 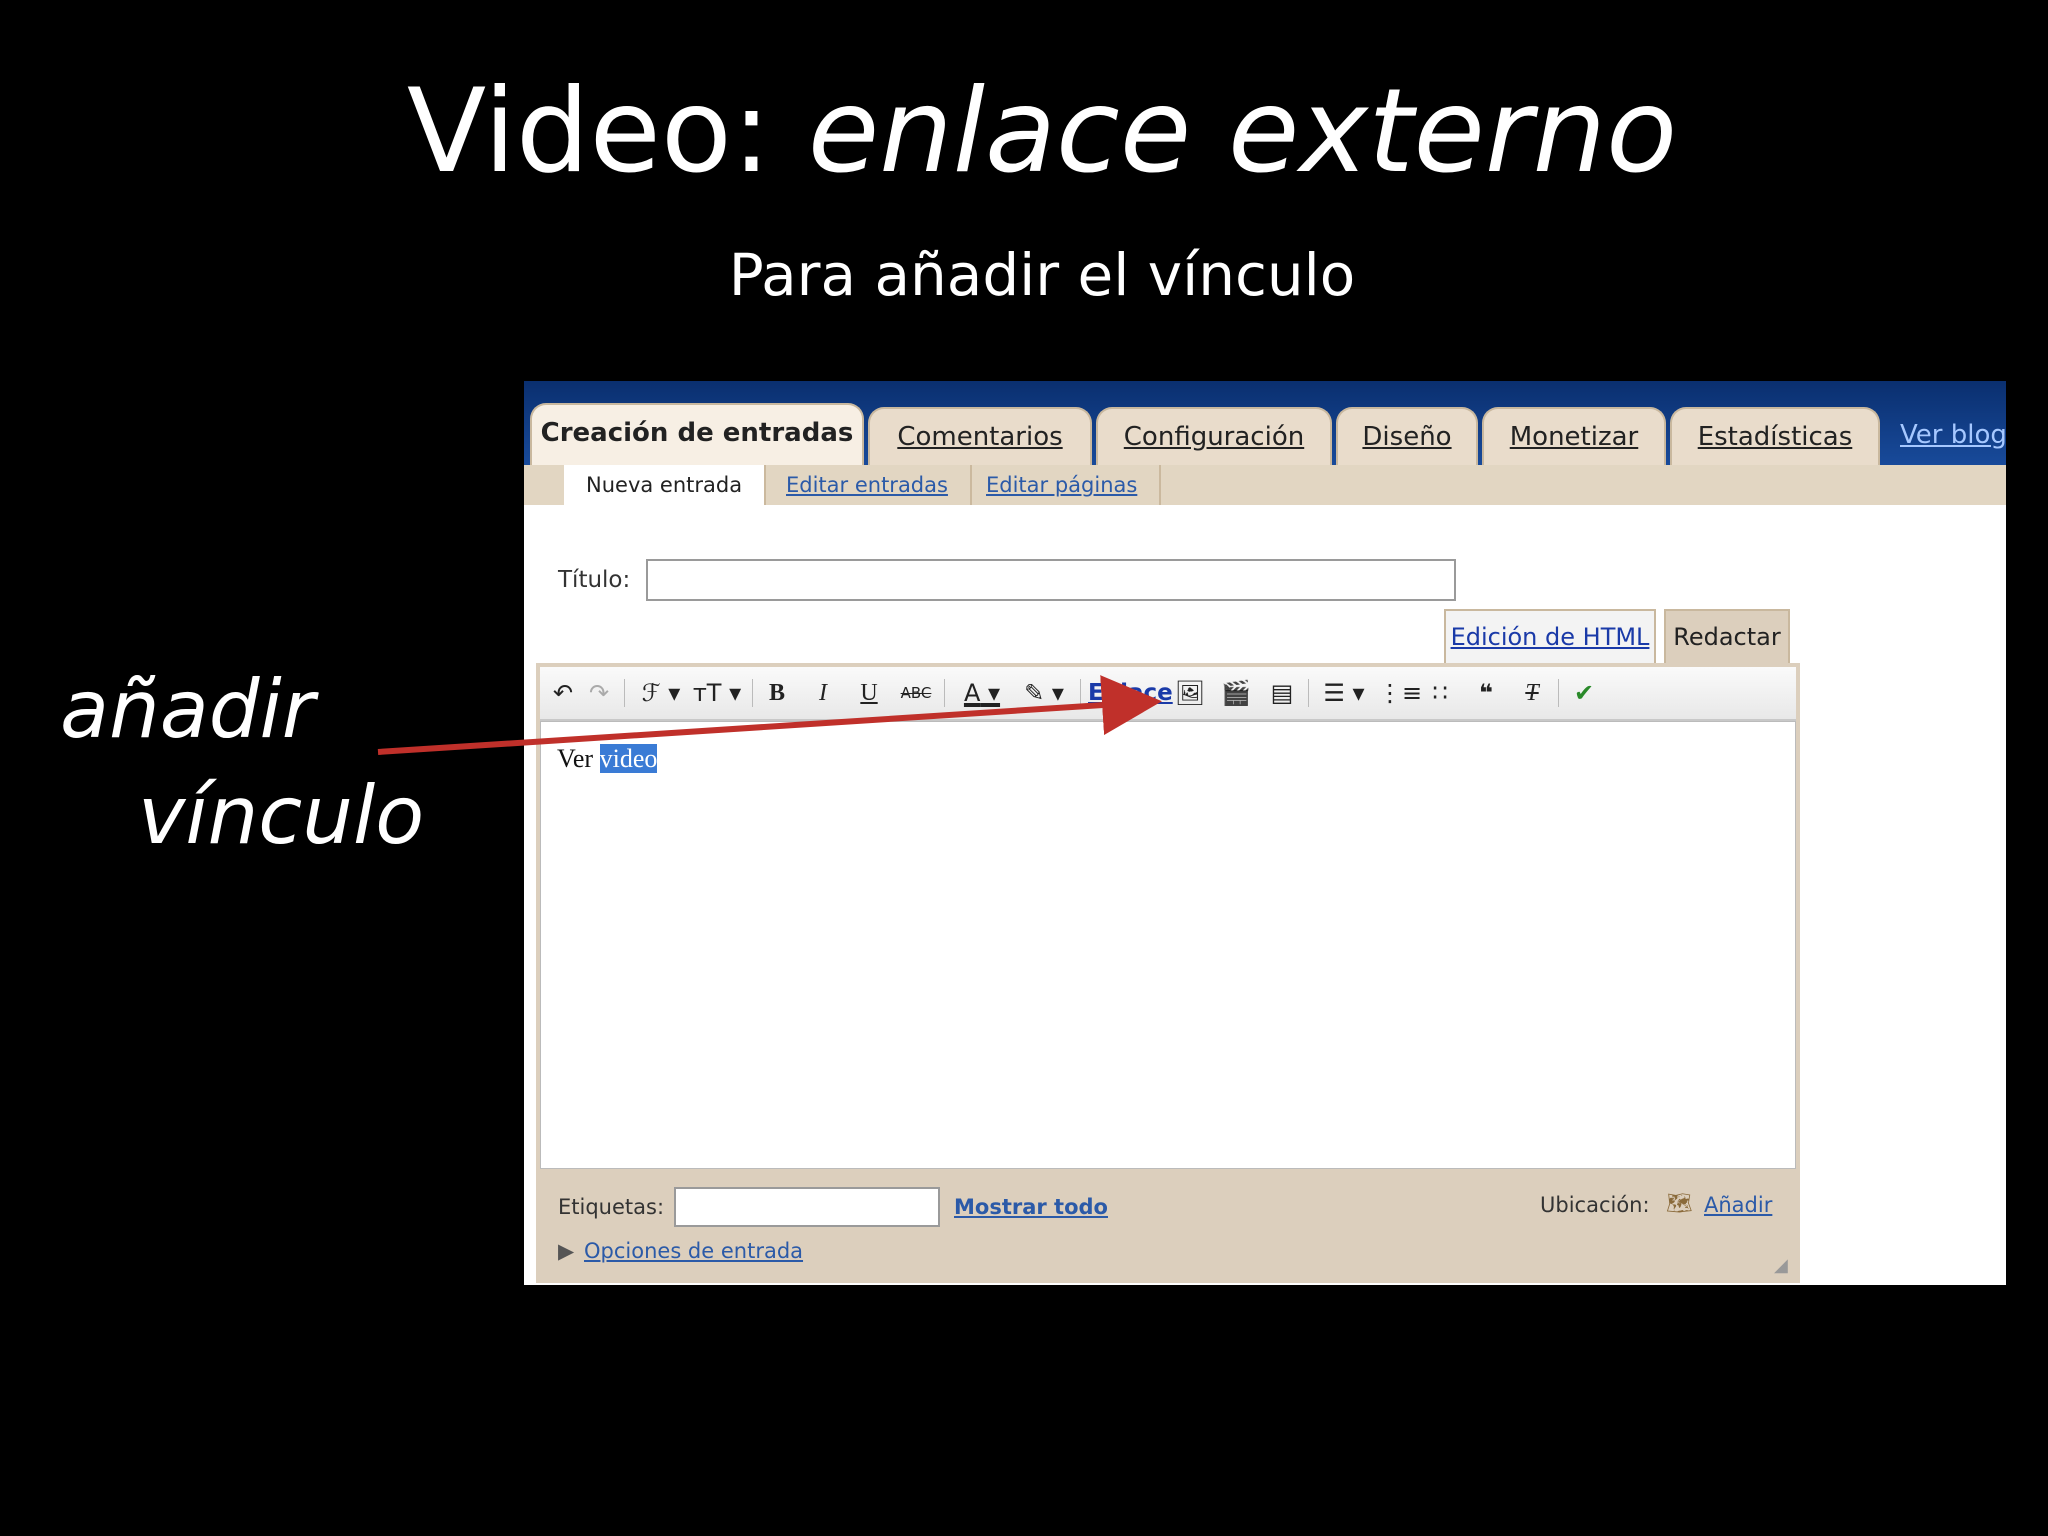 What do you see at coordinates (1242, 131) in the screenshot?
I see `slide-title-italic: enlace externo` at bounding box center [1242, 131].